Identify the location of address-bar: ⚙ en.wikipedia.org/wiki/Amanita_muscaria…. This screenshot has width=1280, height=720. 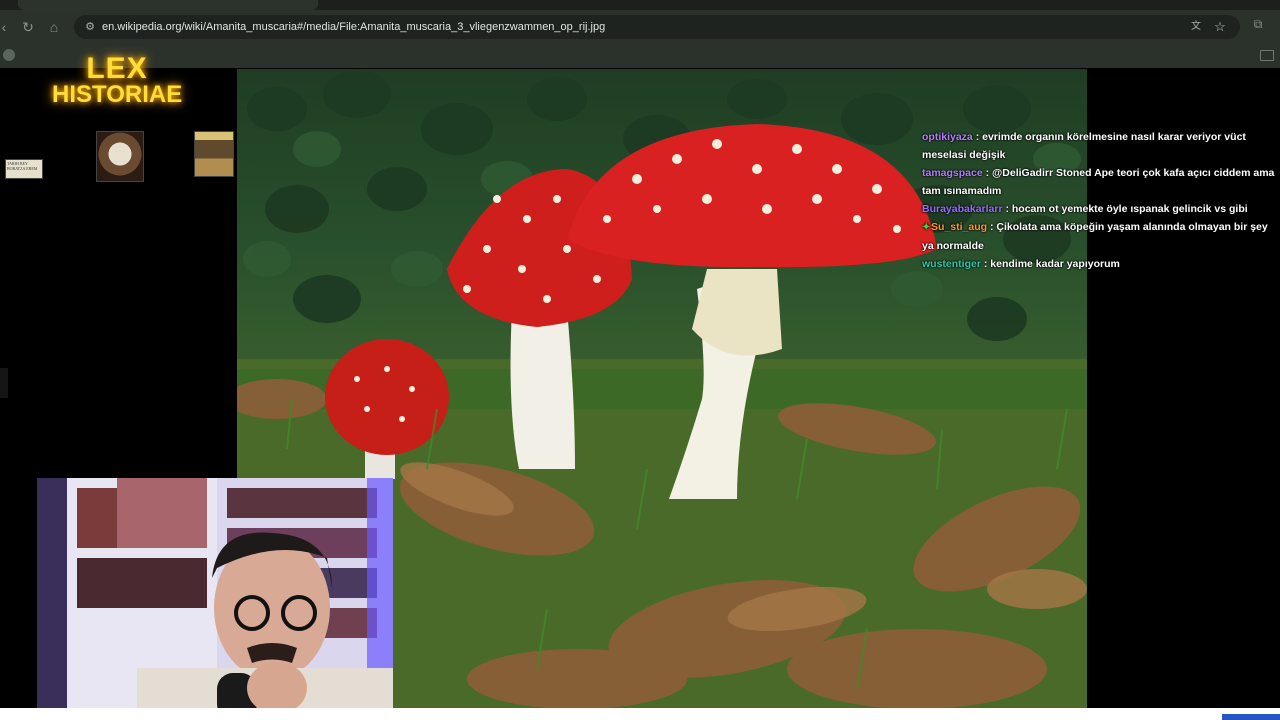
(657, 27).